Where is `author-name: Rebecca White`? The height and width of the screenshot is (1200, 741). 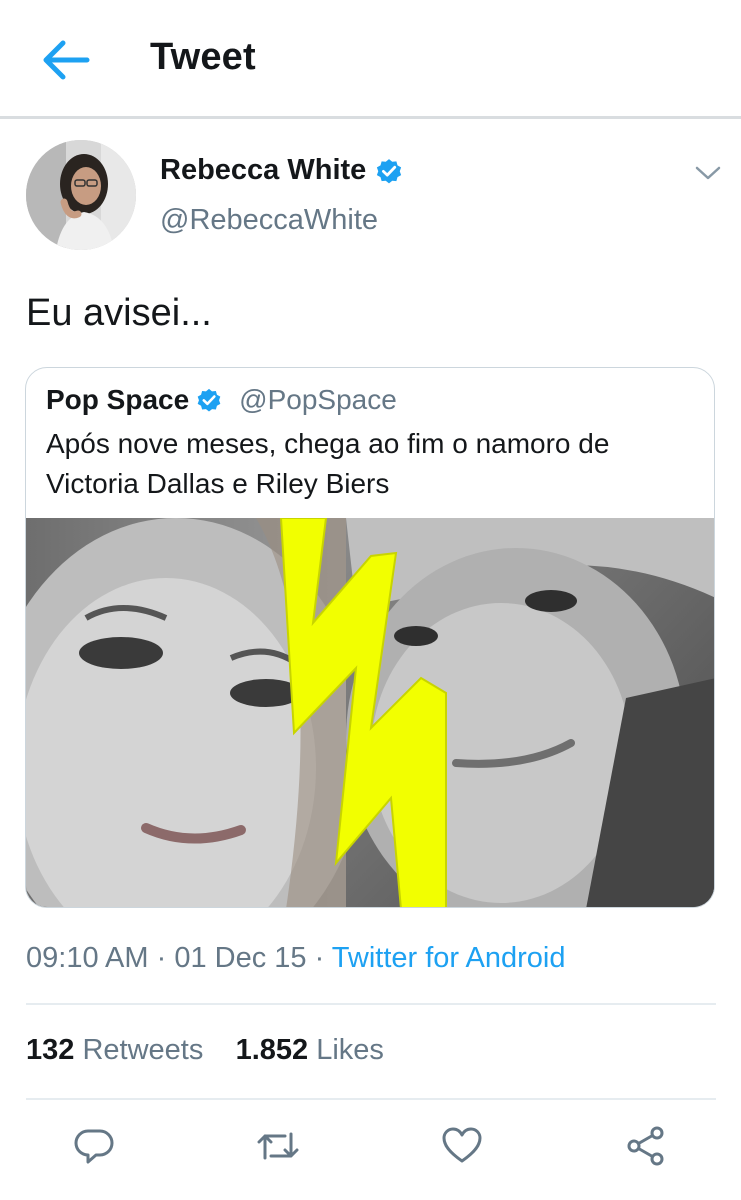 author-name: Rebecca White is located at coordinates (282, 170).